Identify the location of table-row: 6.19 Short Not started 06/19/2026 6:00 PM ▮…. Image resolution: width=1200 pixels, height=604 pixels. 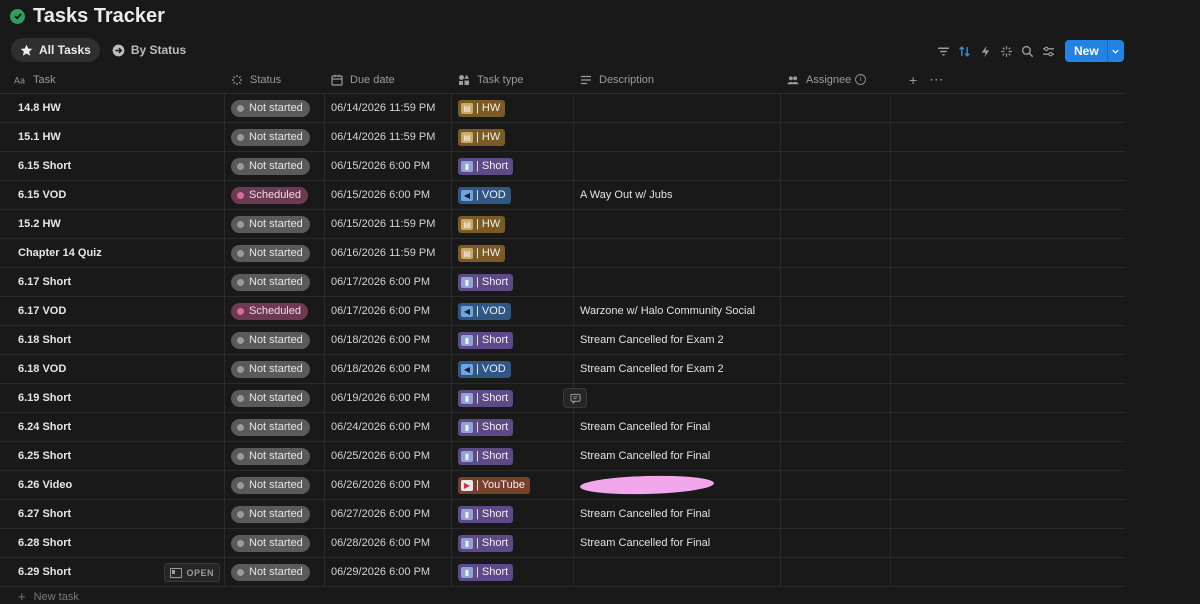
(562, 398).